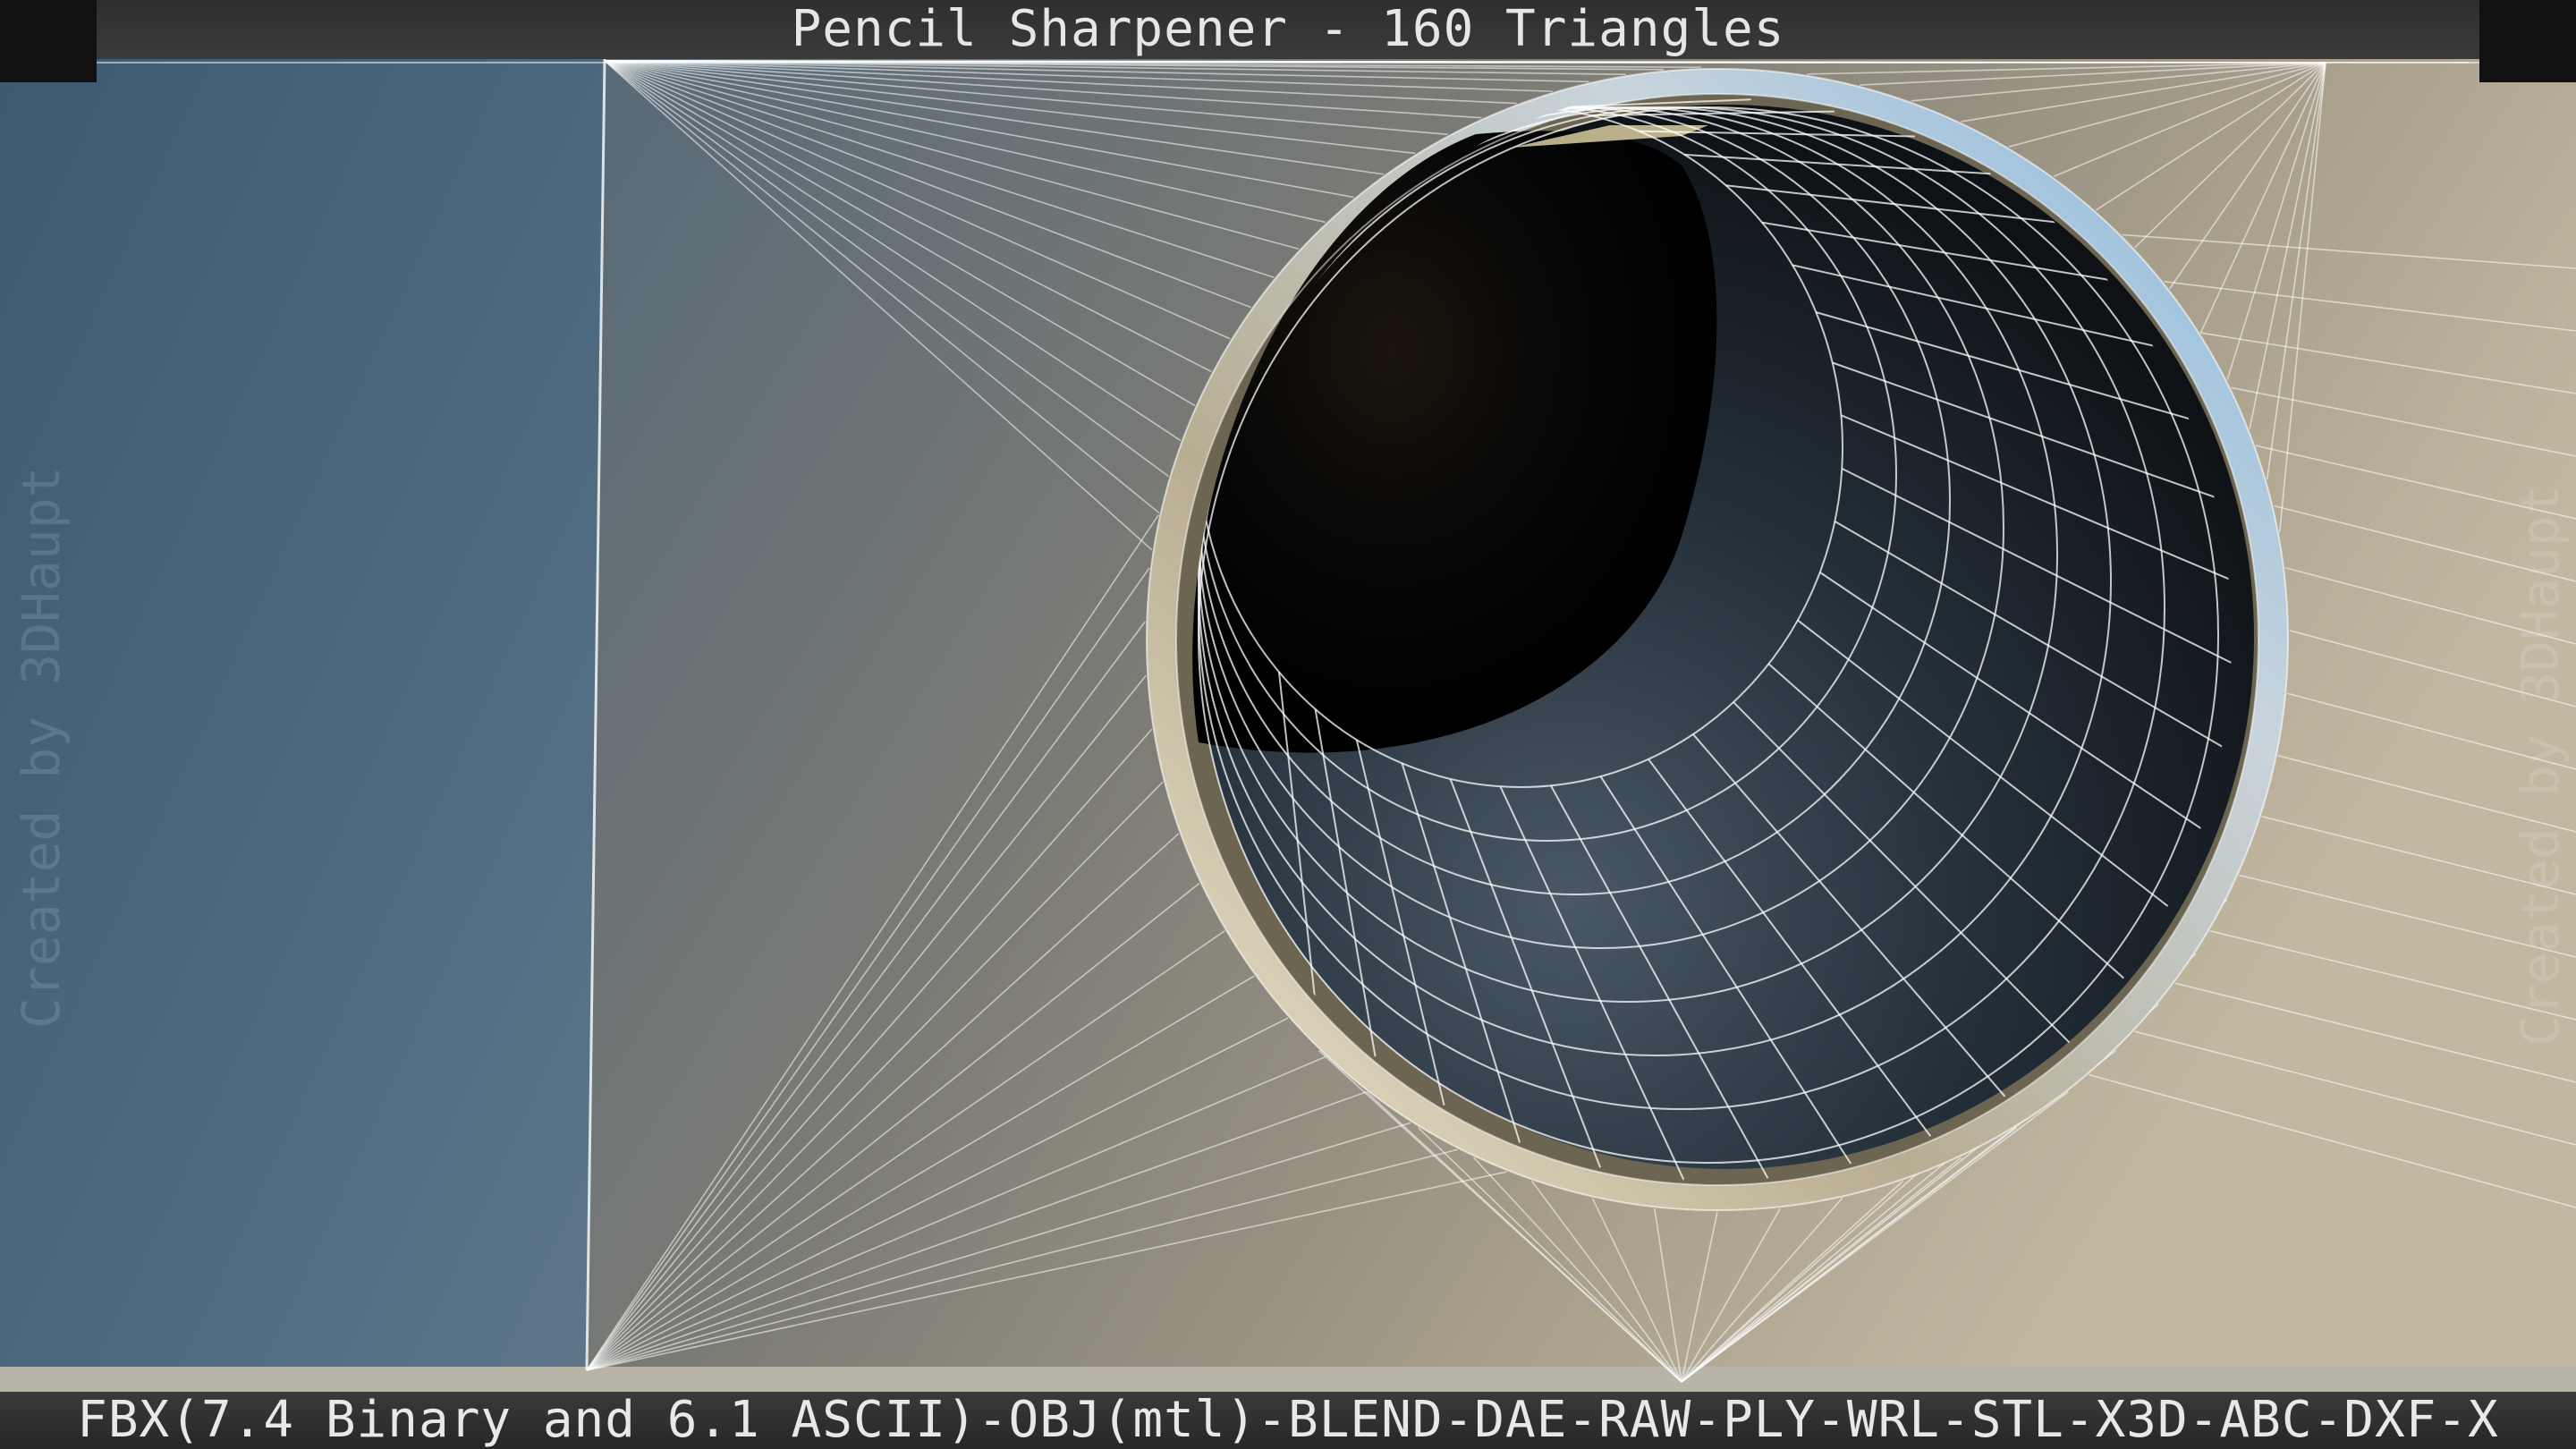 This screenshot has width=2576, height=1449. Describe the element at coordinates (2527, 41) in the screenshot. I see `corner-block-right` at that location.